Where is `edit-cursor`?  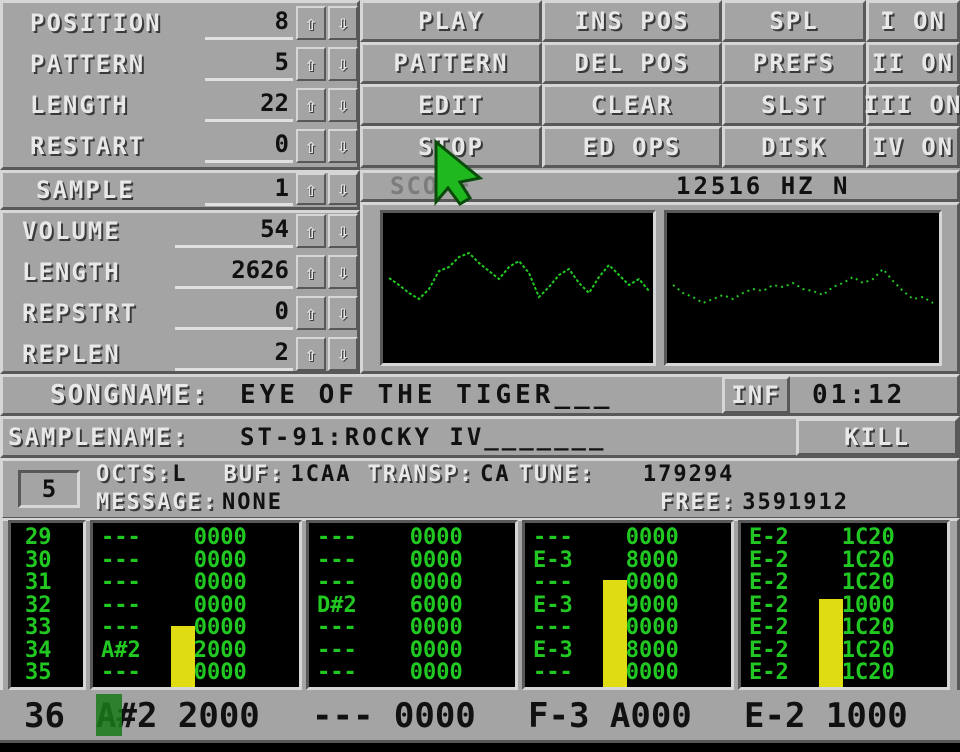
edit-cursor is located at coordinates (109, 715).